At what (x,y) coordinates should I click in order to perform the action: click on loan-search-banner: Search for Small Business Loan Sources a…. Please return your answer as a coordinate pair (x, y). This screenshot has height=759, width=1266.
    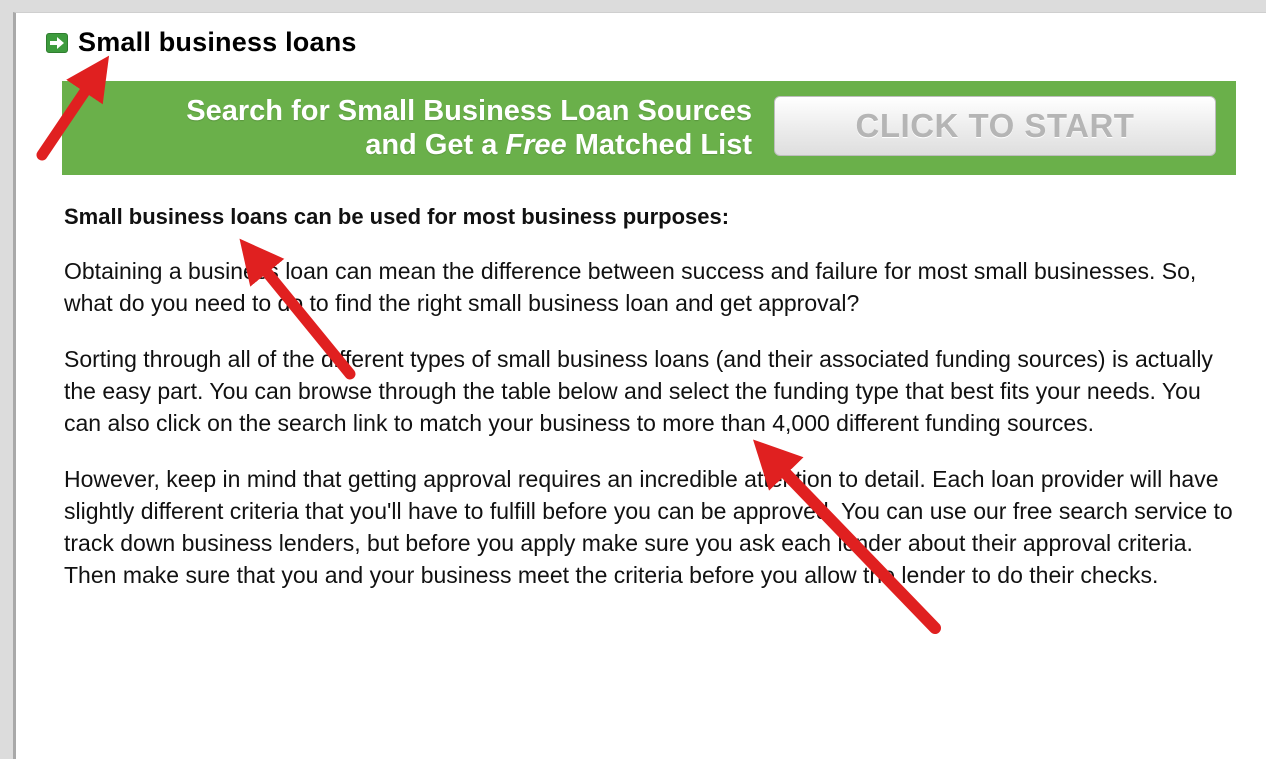
    Looking at the image, I should click on (649, 128).